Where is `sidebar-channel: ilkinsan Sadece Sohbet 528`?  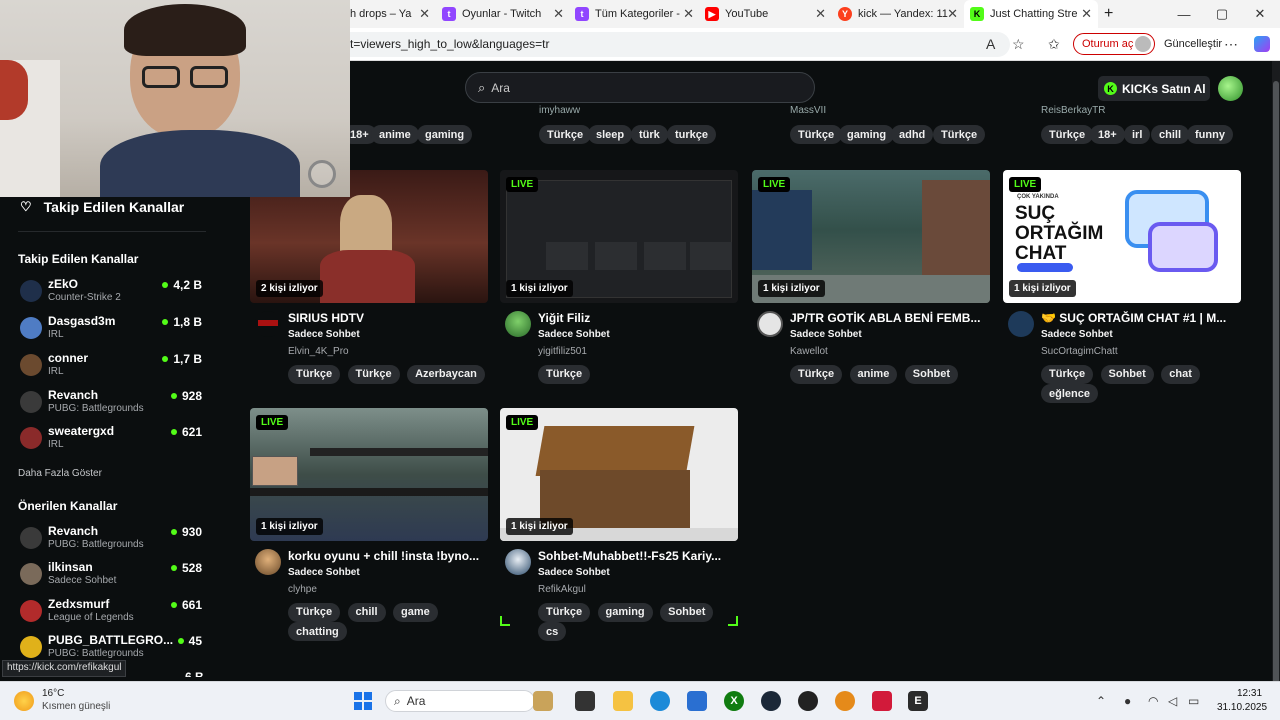 sidebar-channel: ilkinsan Sadece Sohbet 528 is located at coordinates (113, 577).